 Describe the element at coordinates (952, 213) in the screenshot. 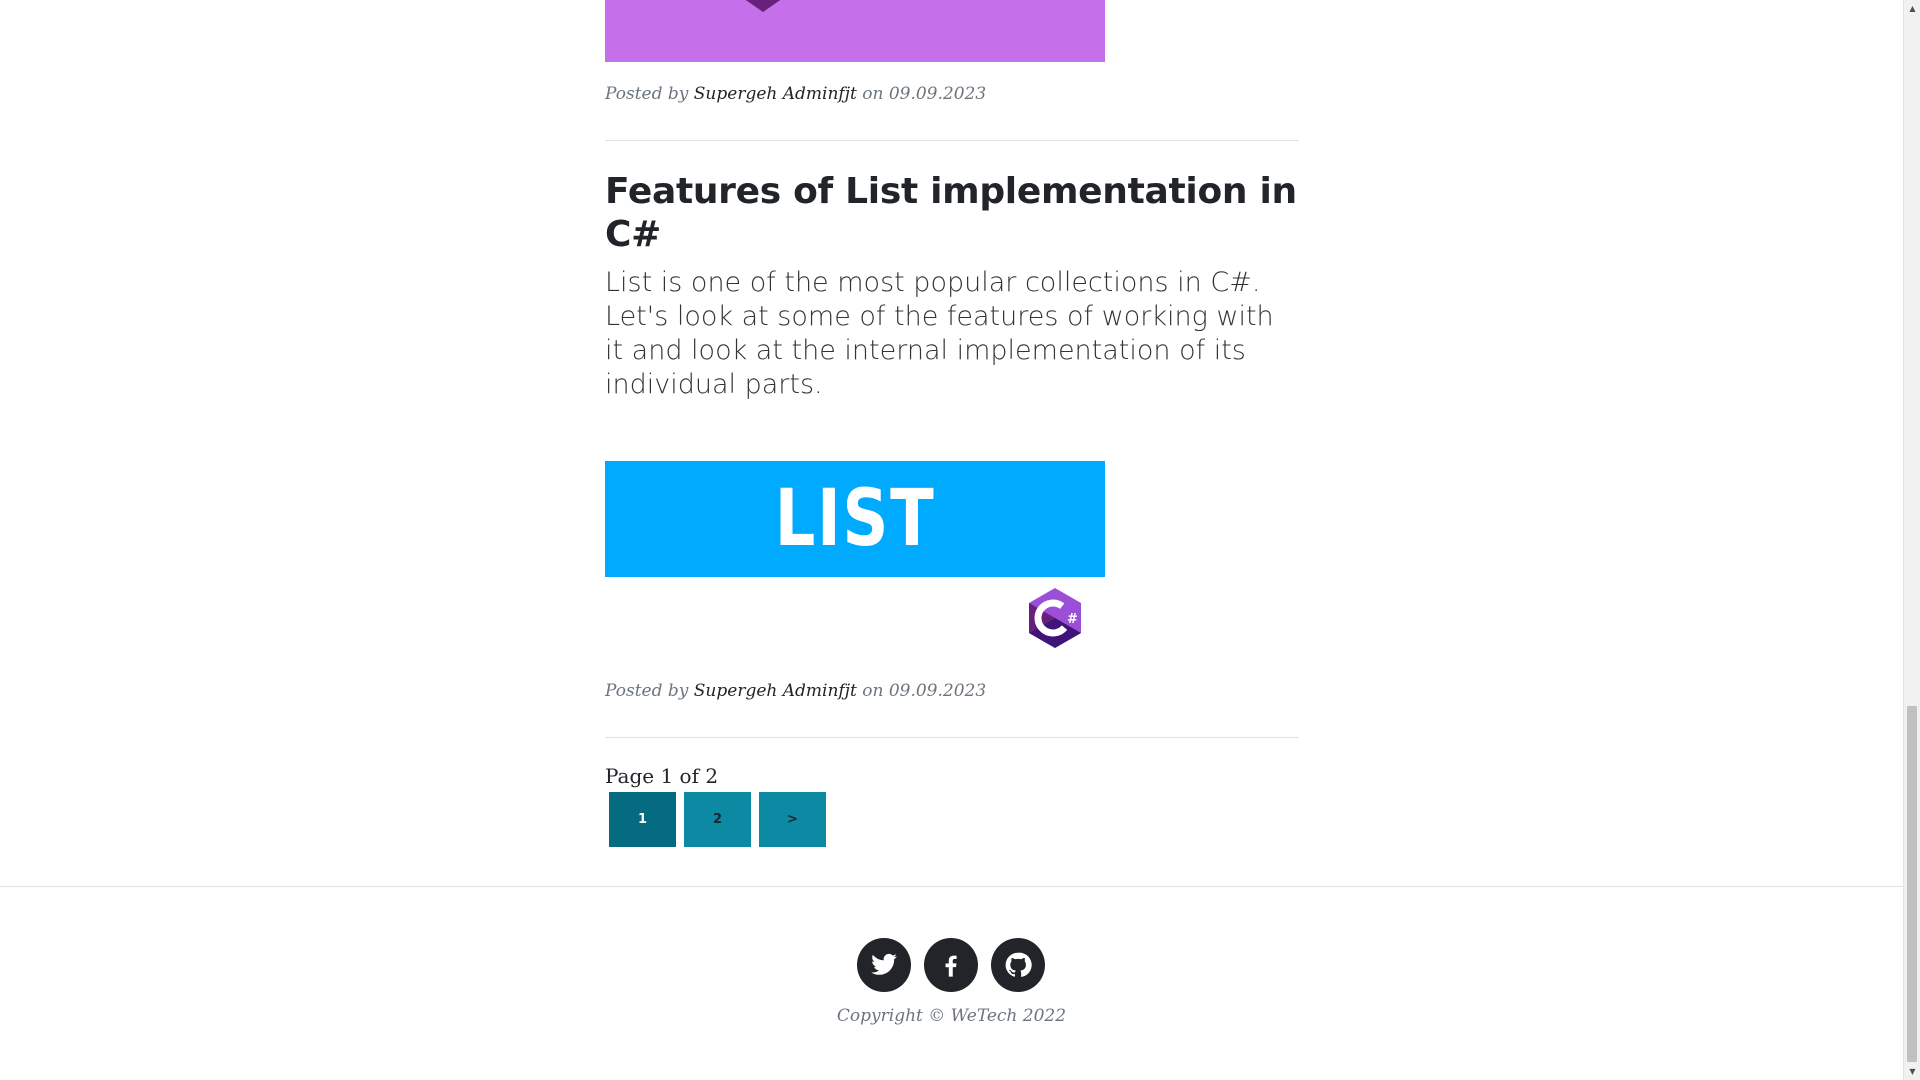

I see `post-title-link: Features of List implementation in C#` at that location.